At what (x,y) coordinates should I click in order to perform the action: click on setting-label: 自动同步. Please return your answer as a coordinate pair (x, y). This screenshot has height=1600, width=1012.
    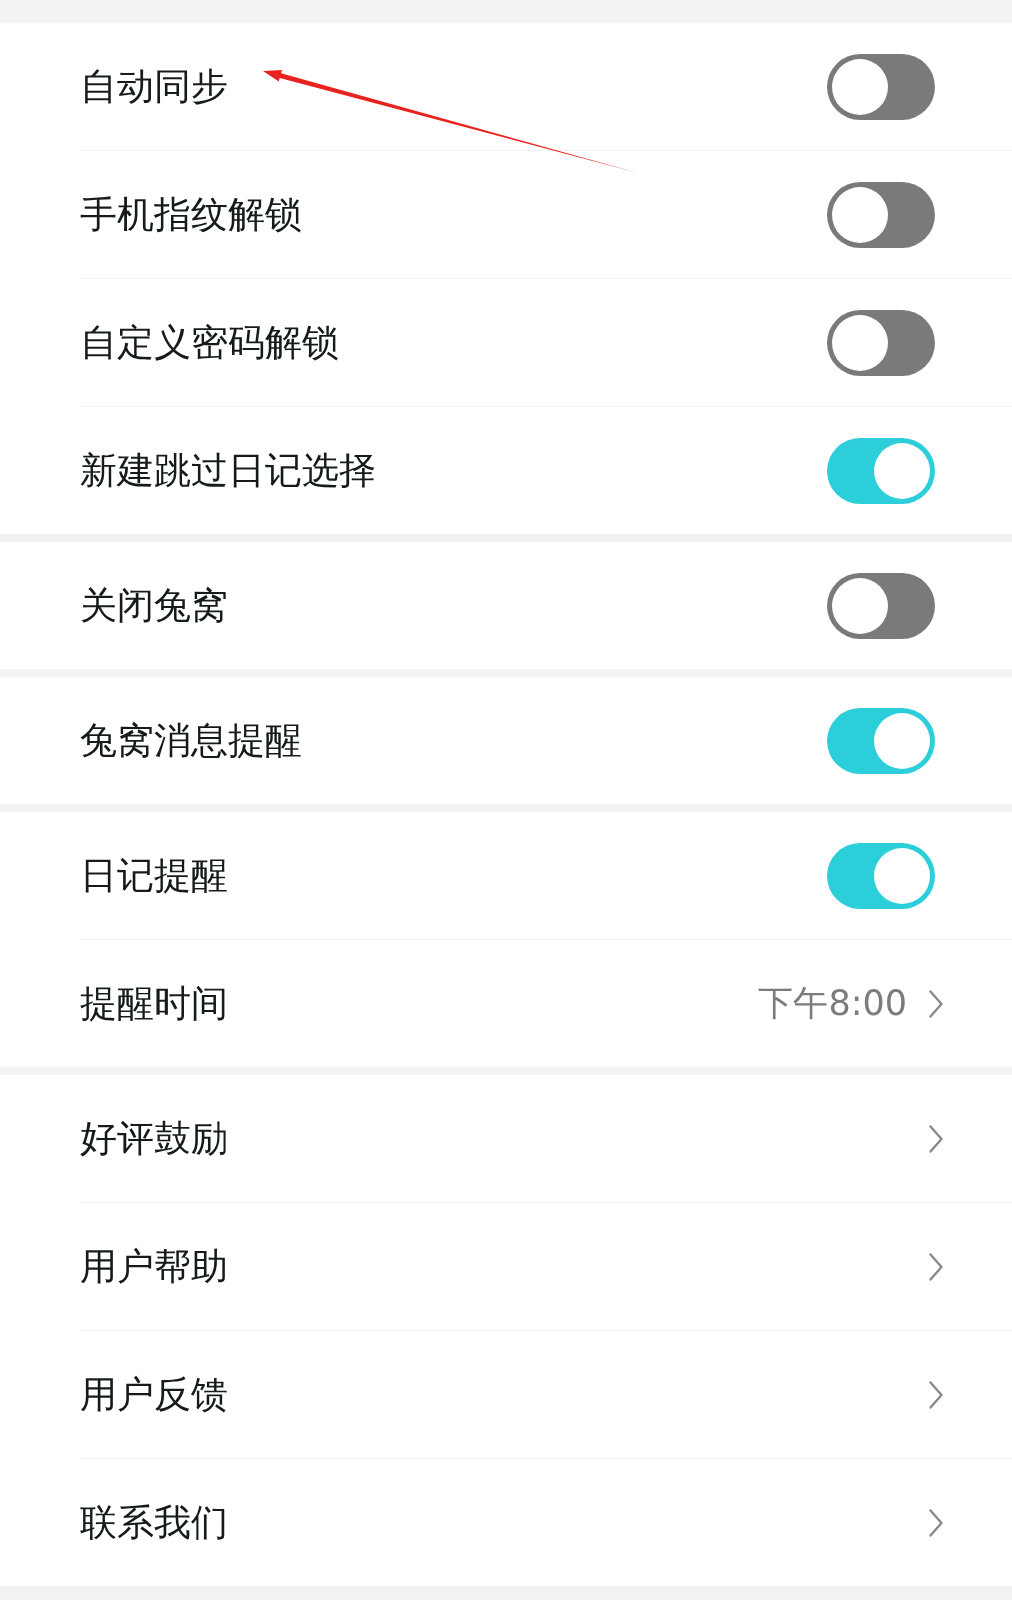
    Looking at the image, I should click on (154, 86).